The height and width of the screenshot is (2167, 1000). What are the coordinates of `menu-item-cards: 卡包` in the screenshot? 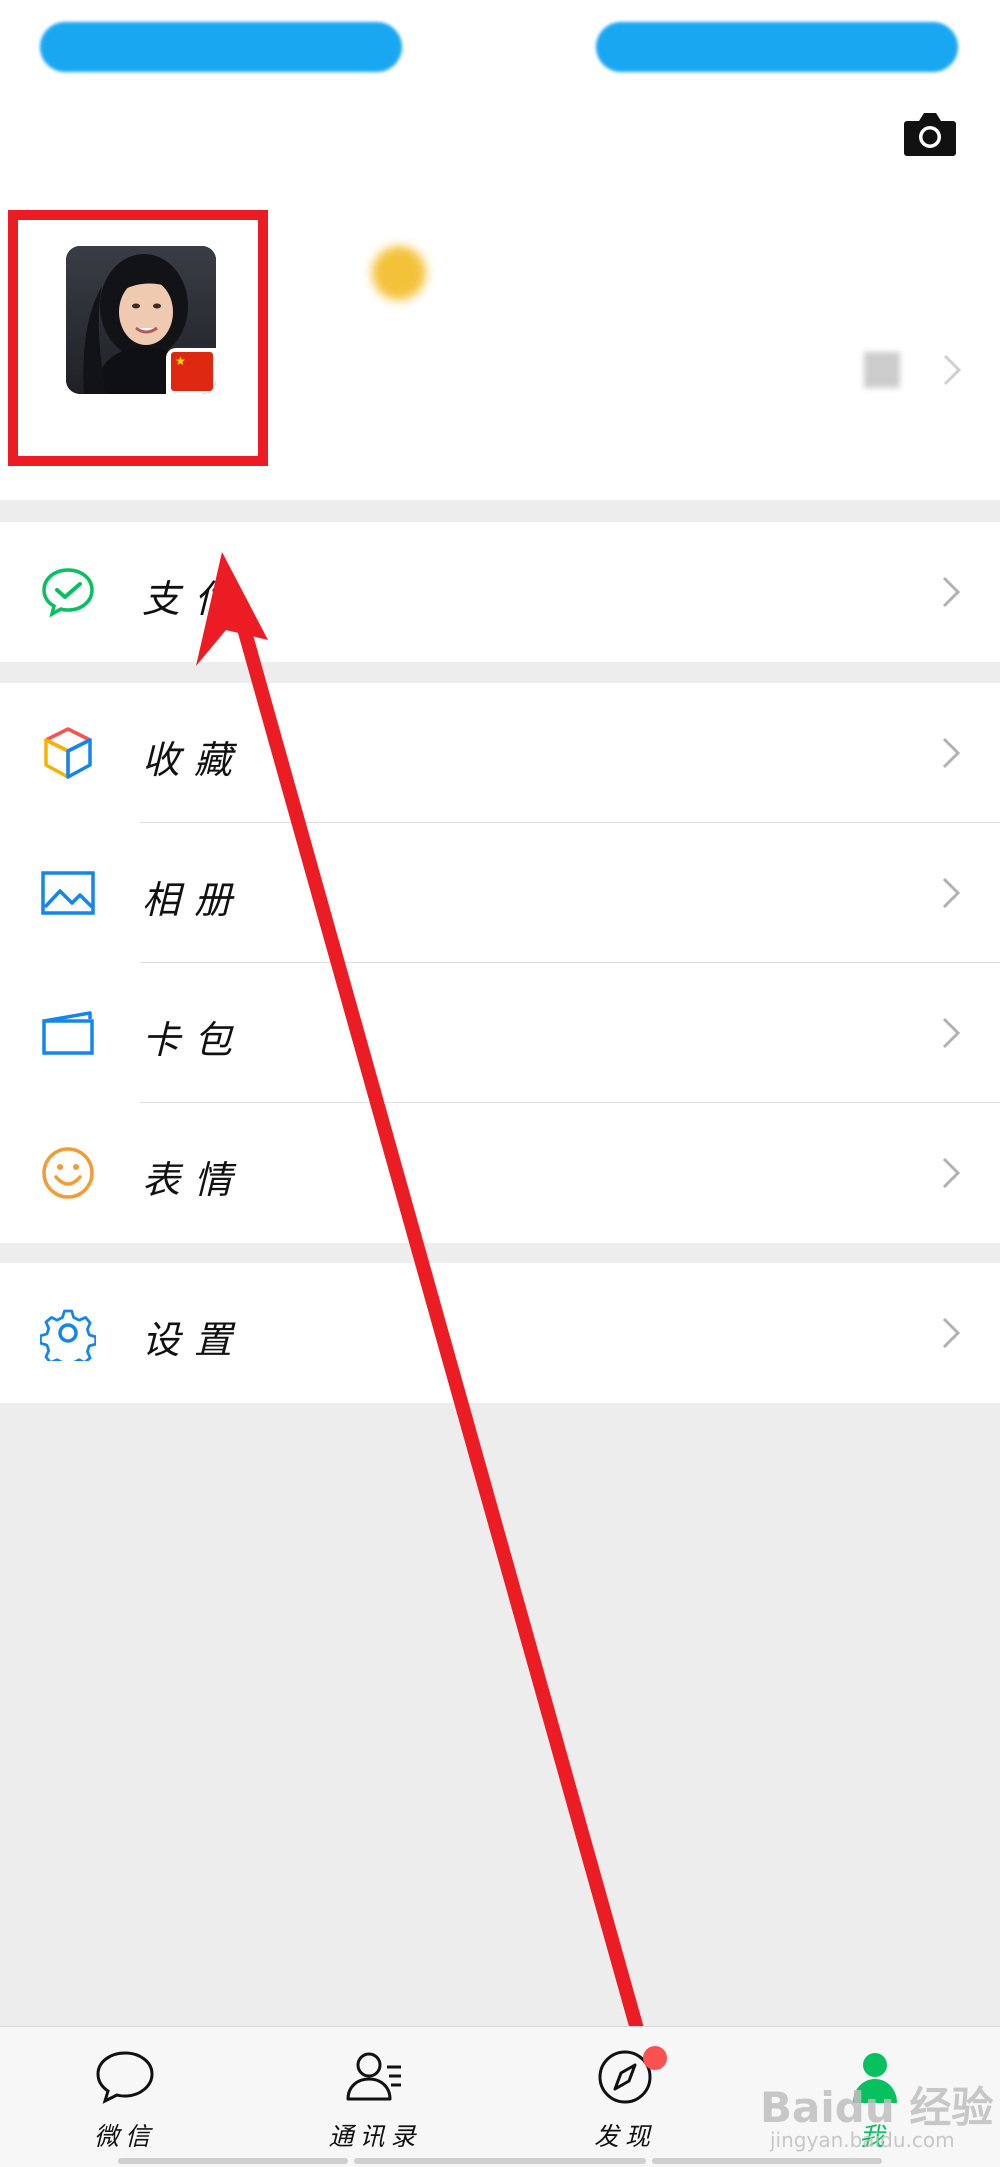 It's located at (500, 1033).